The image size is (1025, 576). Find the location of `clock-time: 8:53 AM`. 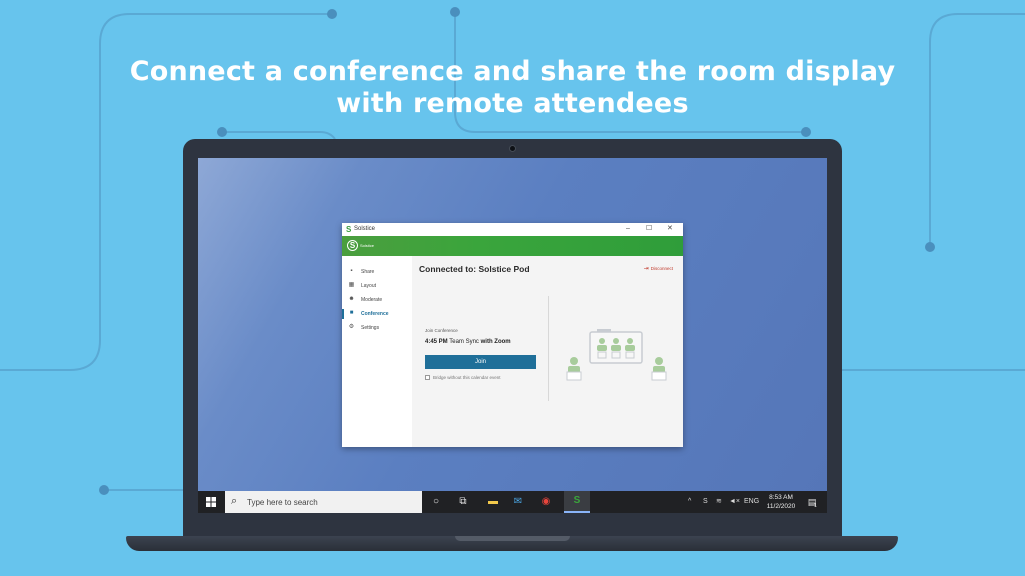

clock-time: 8:53 AM is located at coordinates (781, 497).